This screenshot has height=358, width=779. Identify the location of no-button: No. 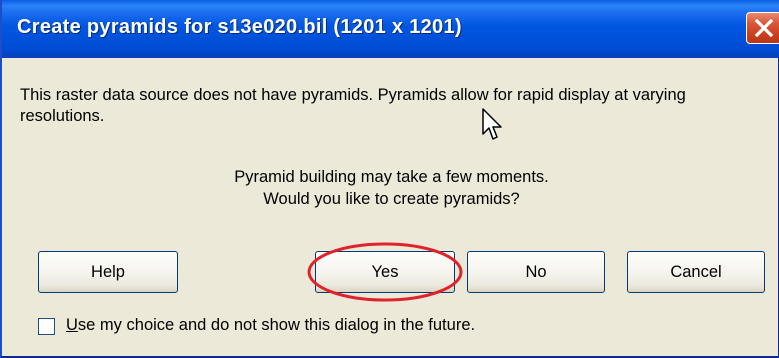
(536, 272).